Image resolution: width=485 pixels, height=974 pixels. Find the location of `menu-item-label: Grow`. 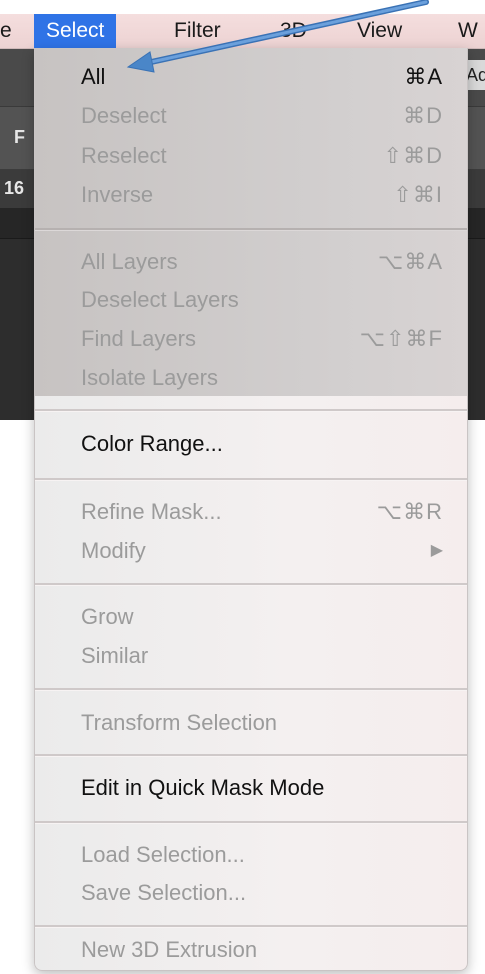

menu-item-label: Grow is located at coordinates (107, 616).